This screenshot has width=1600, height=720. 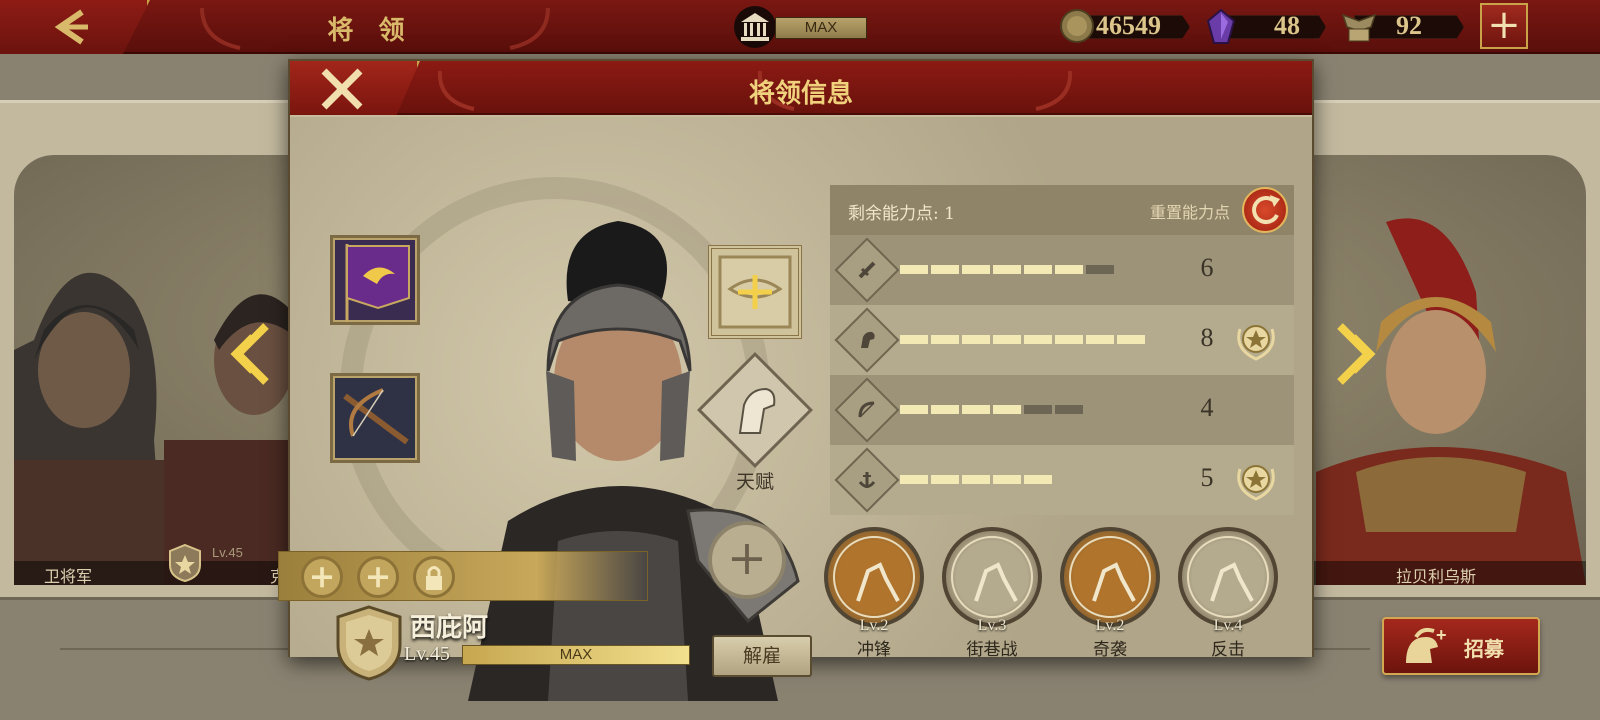 What do you see at coordinates (370, 31) in the screenshot?
I see `page-title: 将 领` at bounding box center [370, 31].